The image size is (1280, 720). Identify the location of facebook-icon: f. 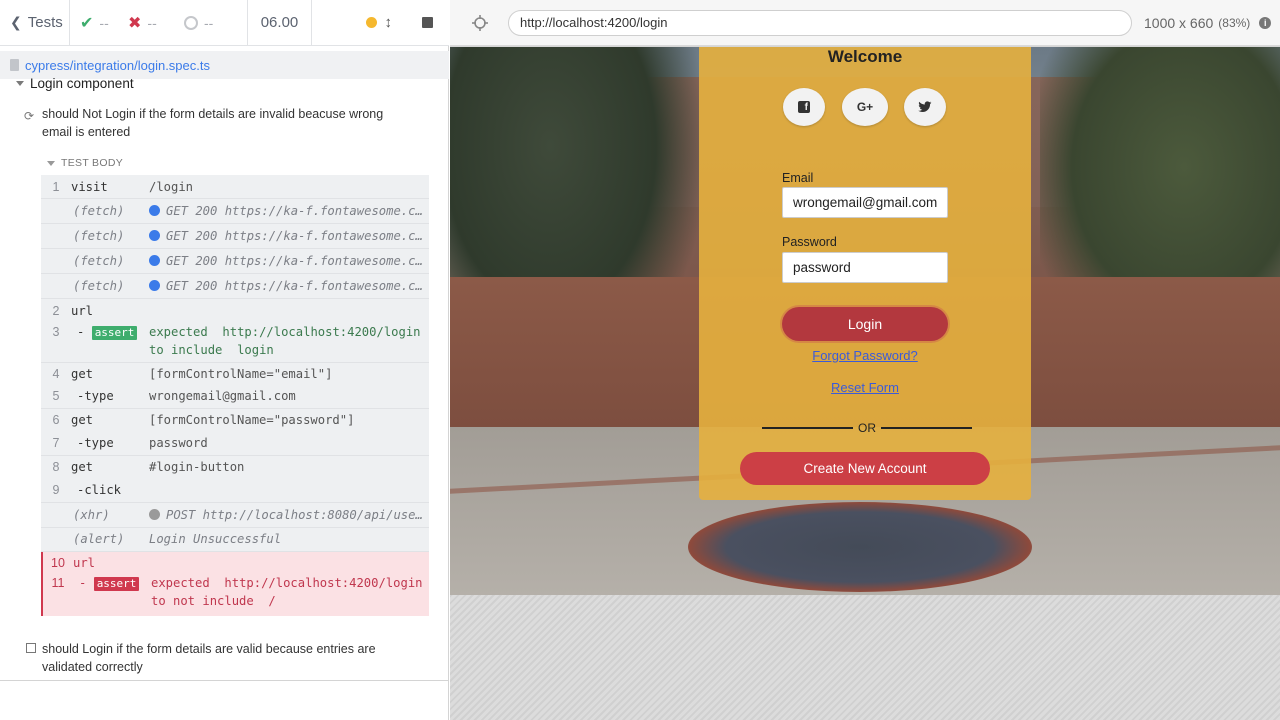
(804, 107).